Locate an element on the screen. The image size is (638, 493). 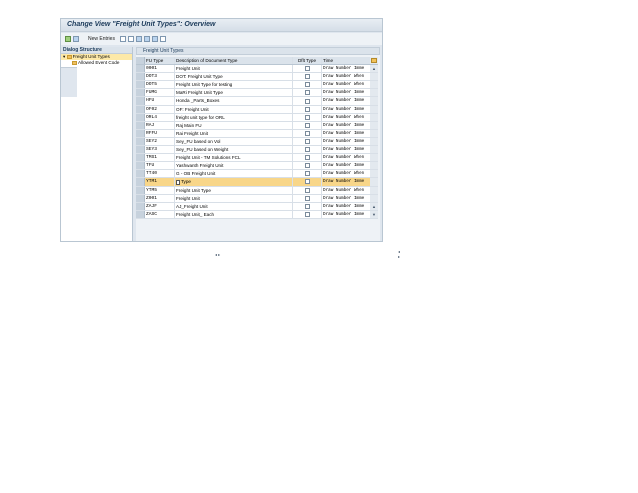
description-cell: Freight Unit_ Each is located at coordinates (234, 214).